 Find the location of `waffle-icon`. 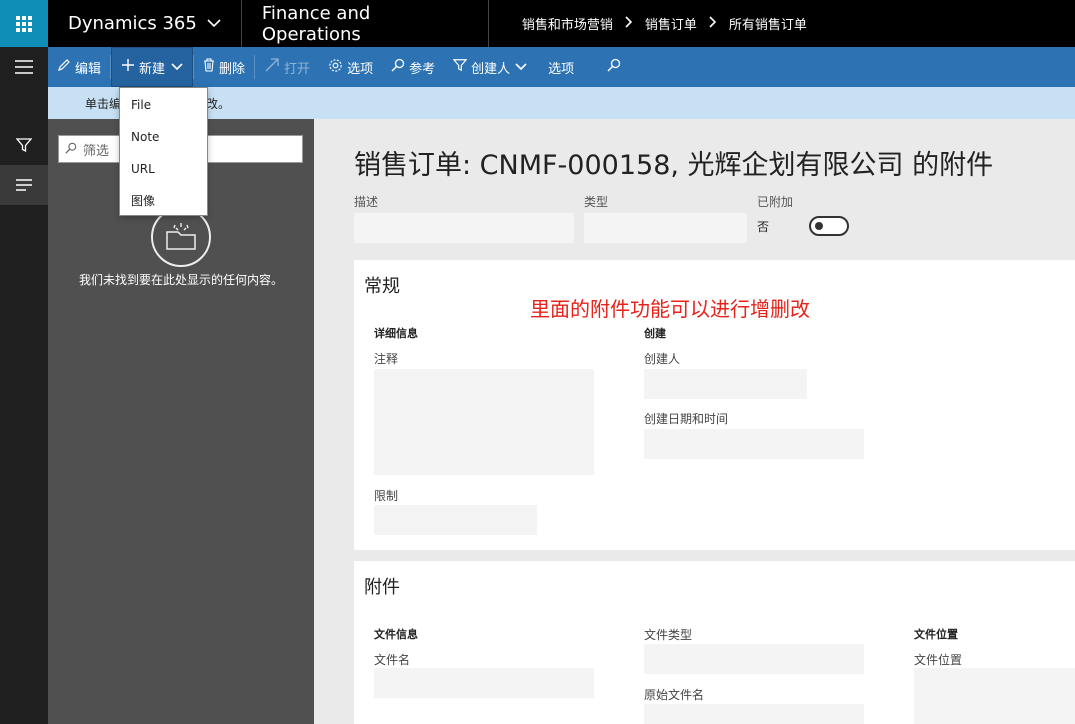

waffle-icon is located at coordinates (24, 23).